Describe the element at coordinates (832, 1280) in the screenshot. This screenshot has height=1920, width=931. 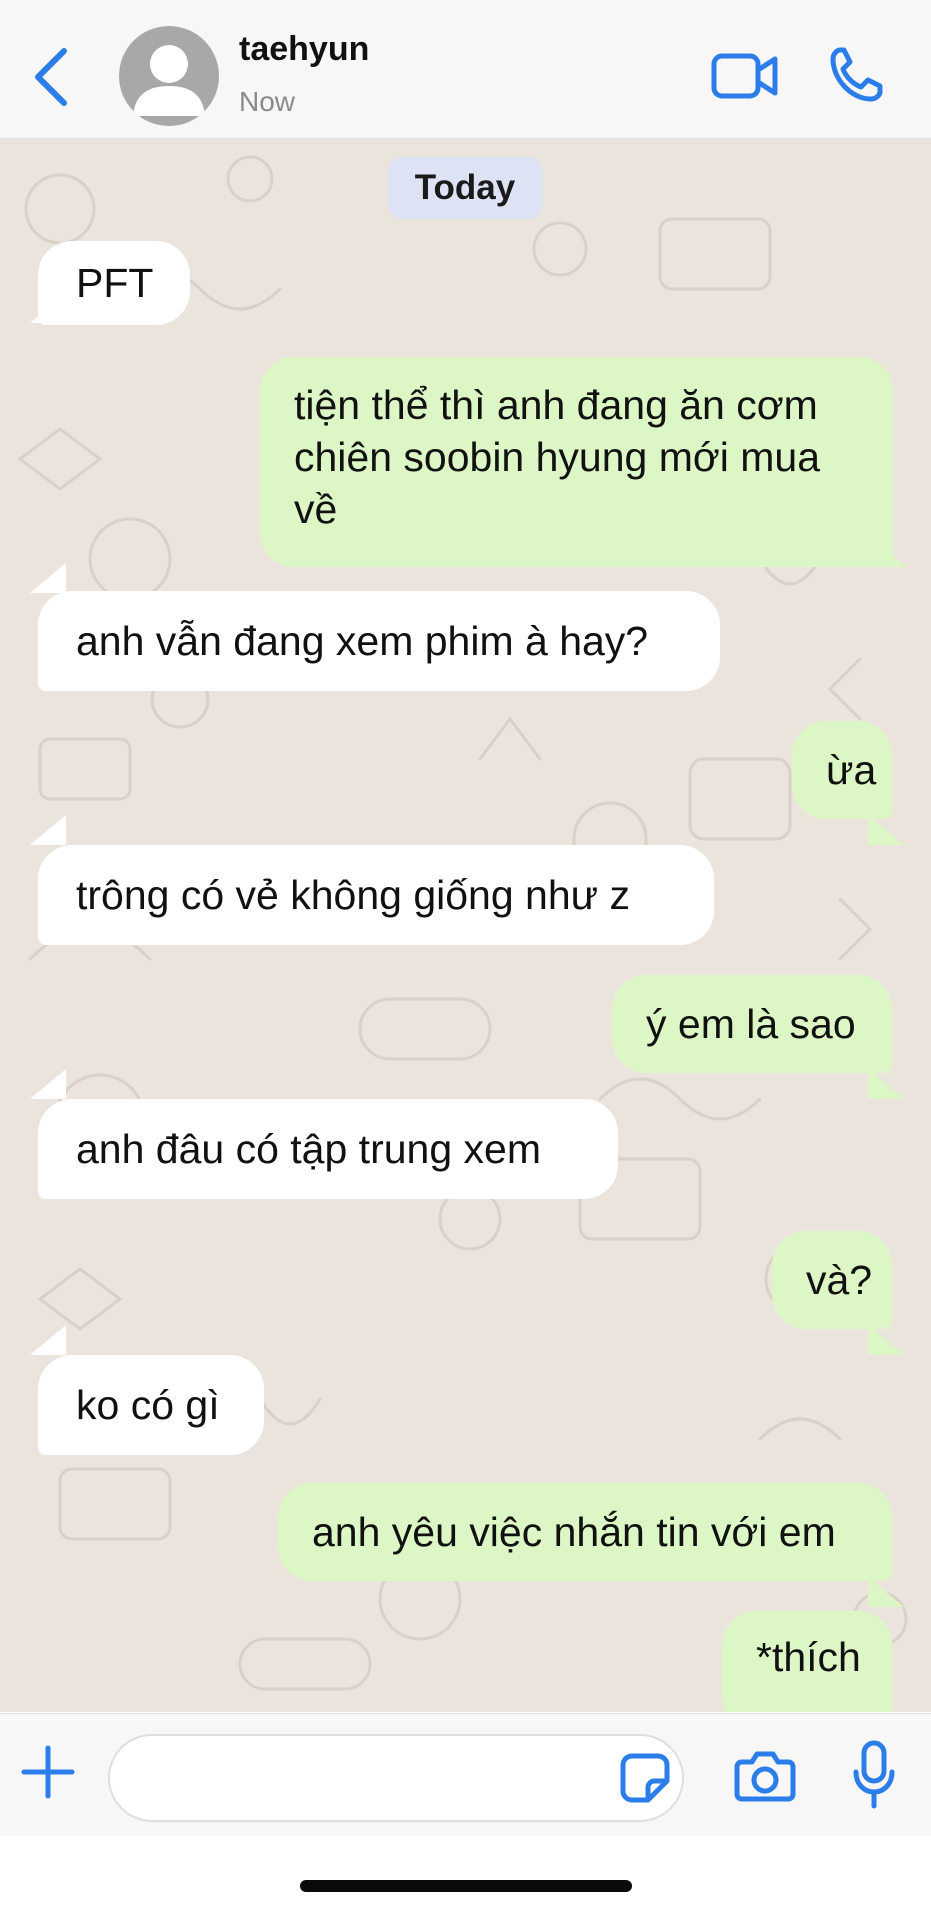
I see `message-bubble: và?` at that location.